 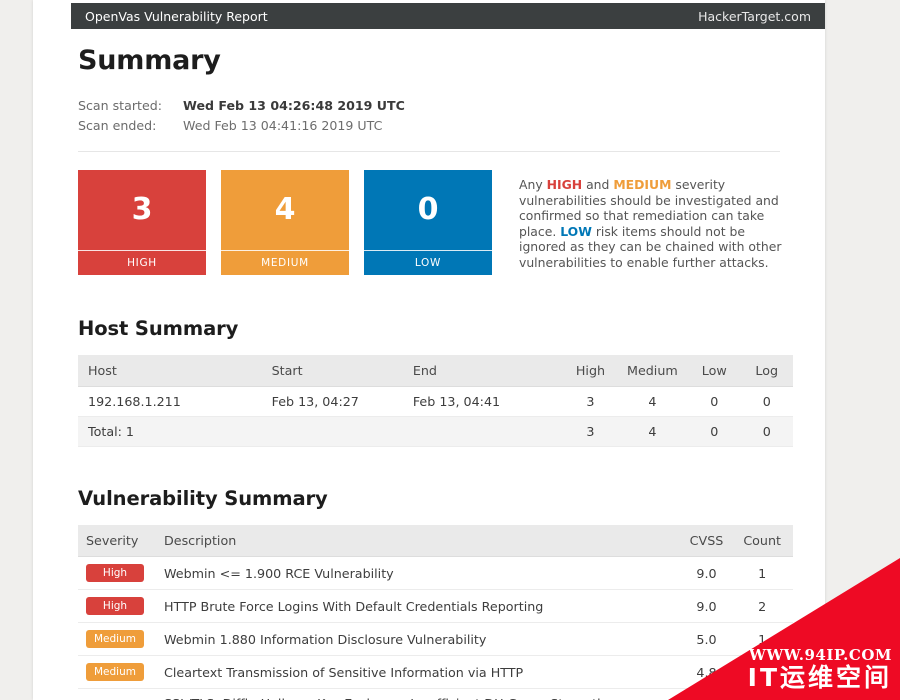 I want to click on total-label-cell: Total: 1, so click(x=170, y=431).